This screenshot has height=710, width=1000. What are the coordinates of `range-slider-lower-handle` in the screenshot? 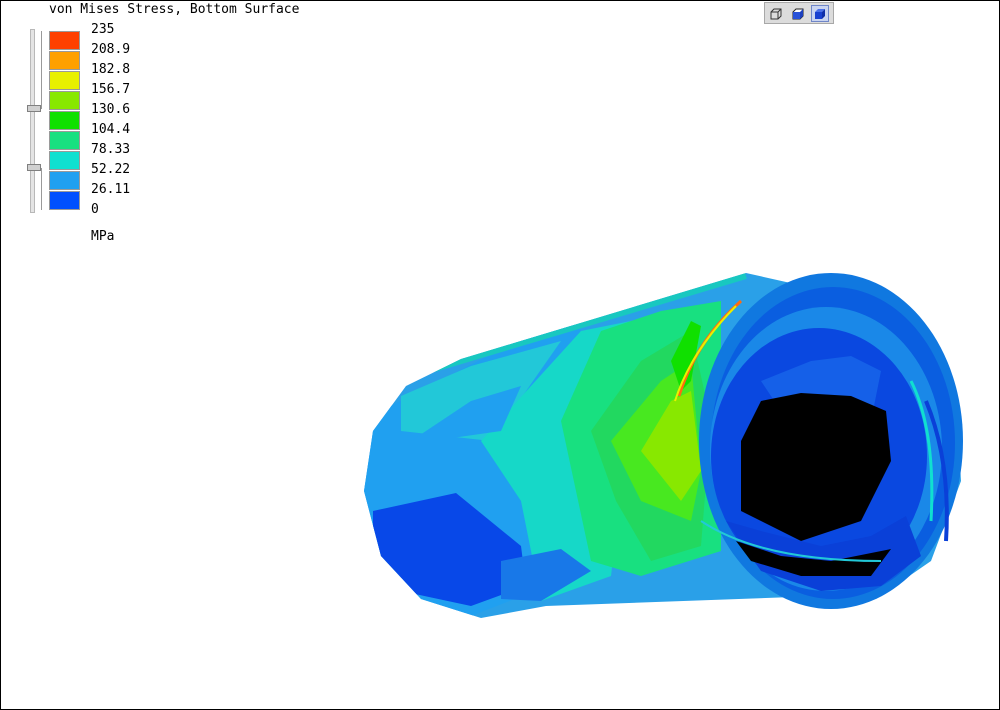 It's located at (34, 167).